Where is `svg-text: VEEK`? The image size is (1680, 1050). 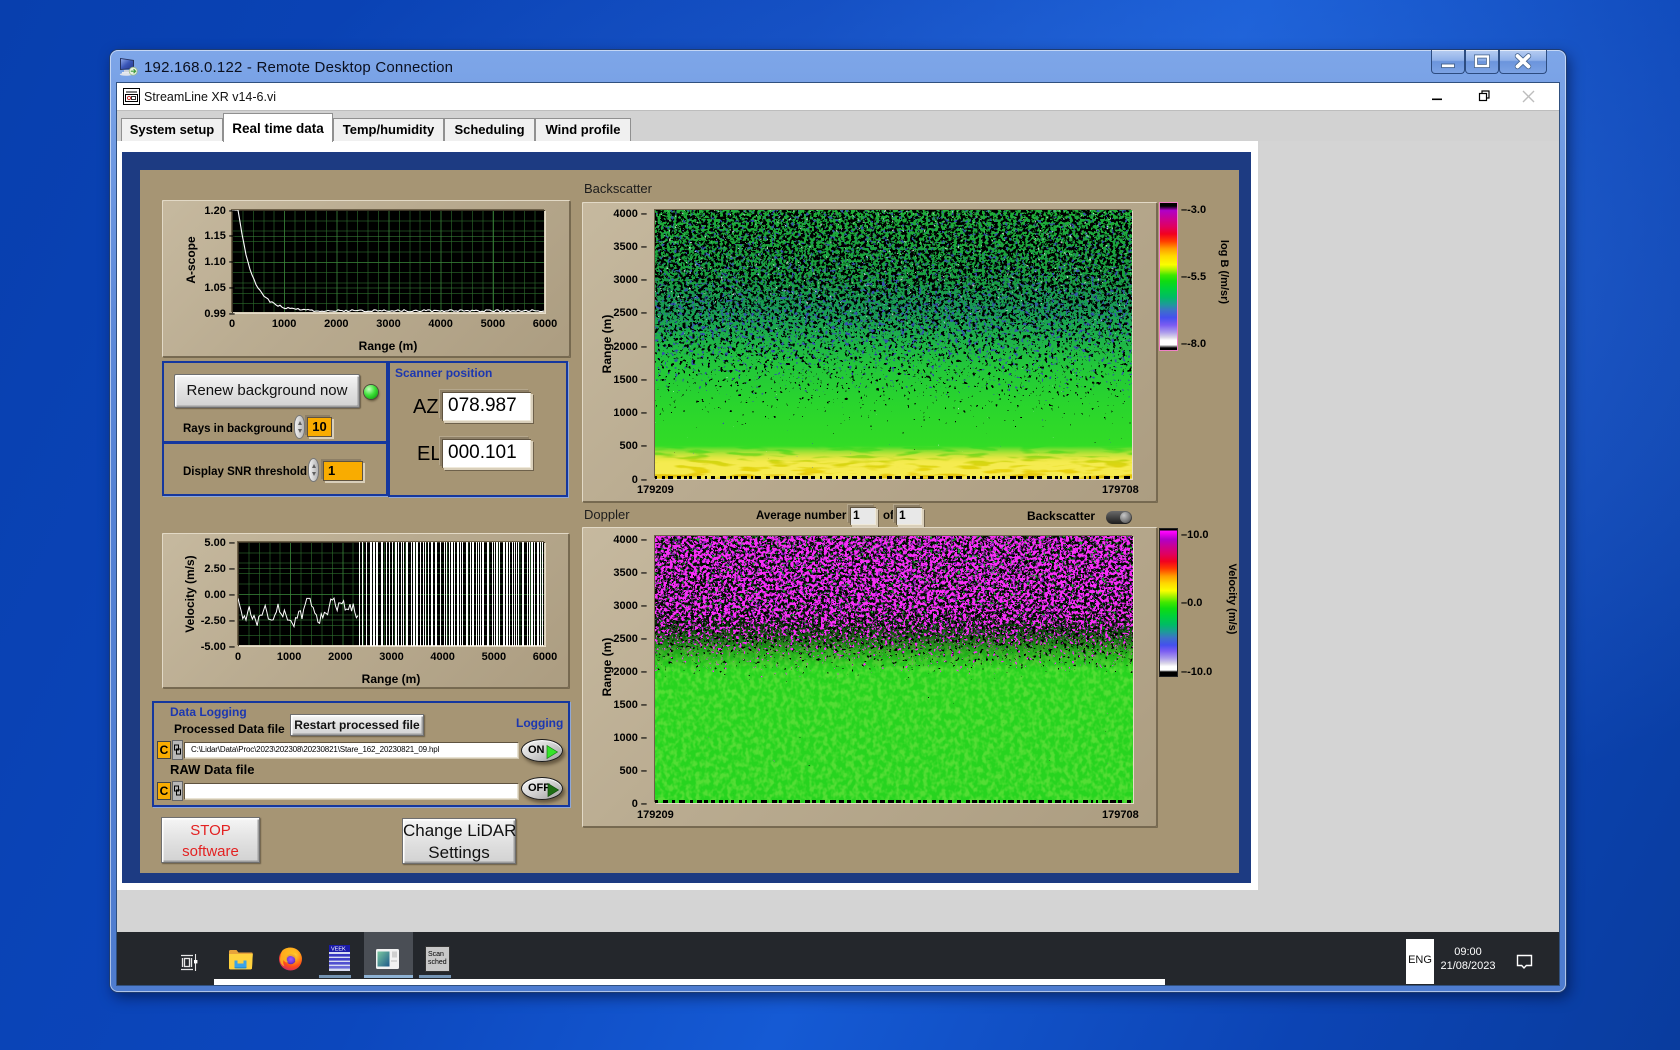 svg-text: VEEK is located at coordinates (338, 950).